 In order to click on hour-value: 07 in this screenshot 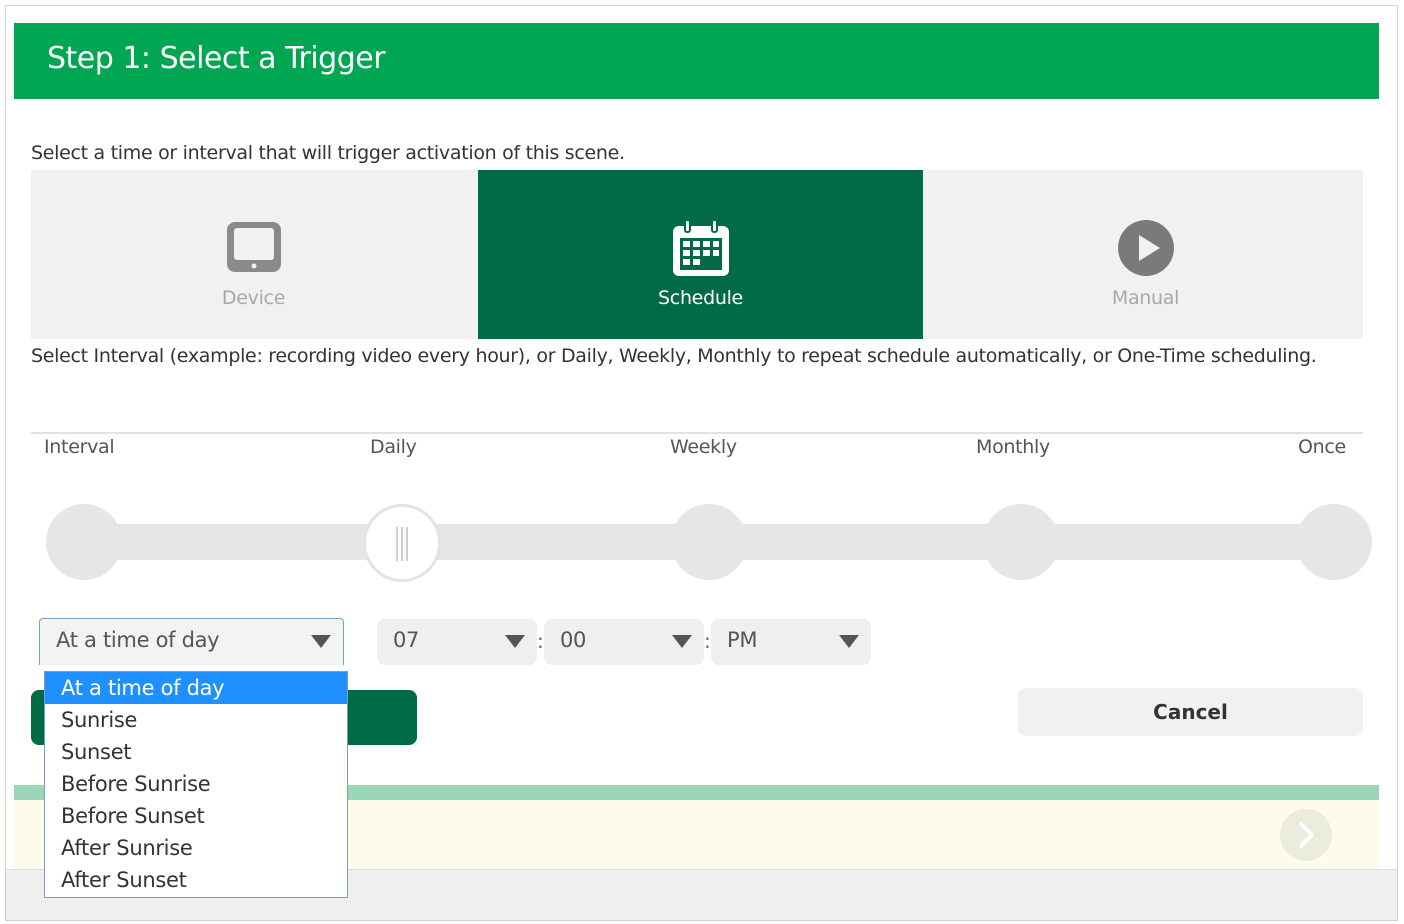, I will do `click(406, 640)`.